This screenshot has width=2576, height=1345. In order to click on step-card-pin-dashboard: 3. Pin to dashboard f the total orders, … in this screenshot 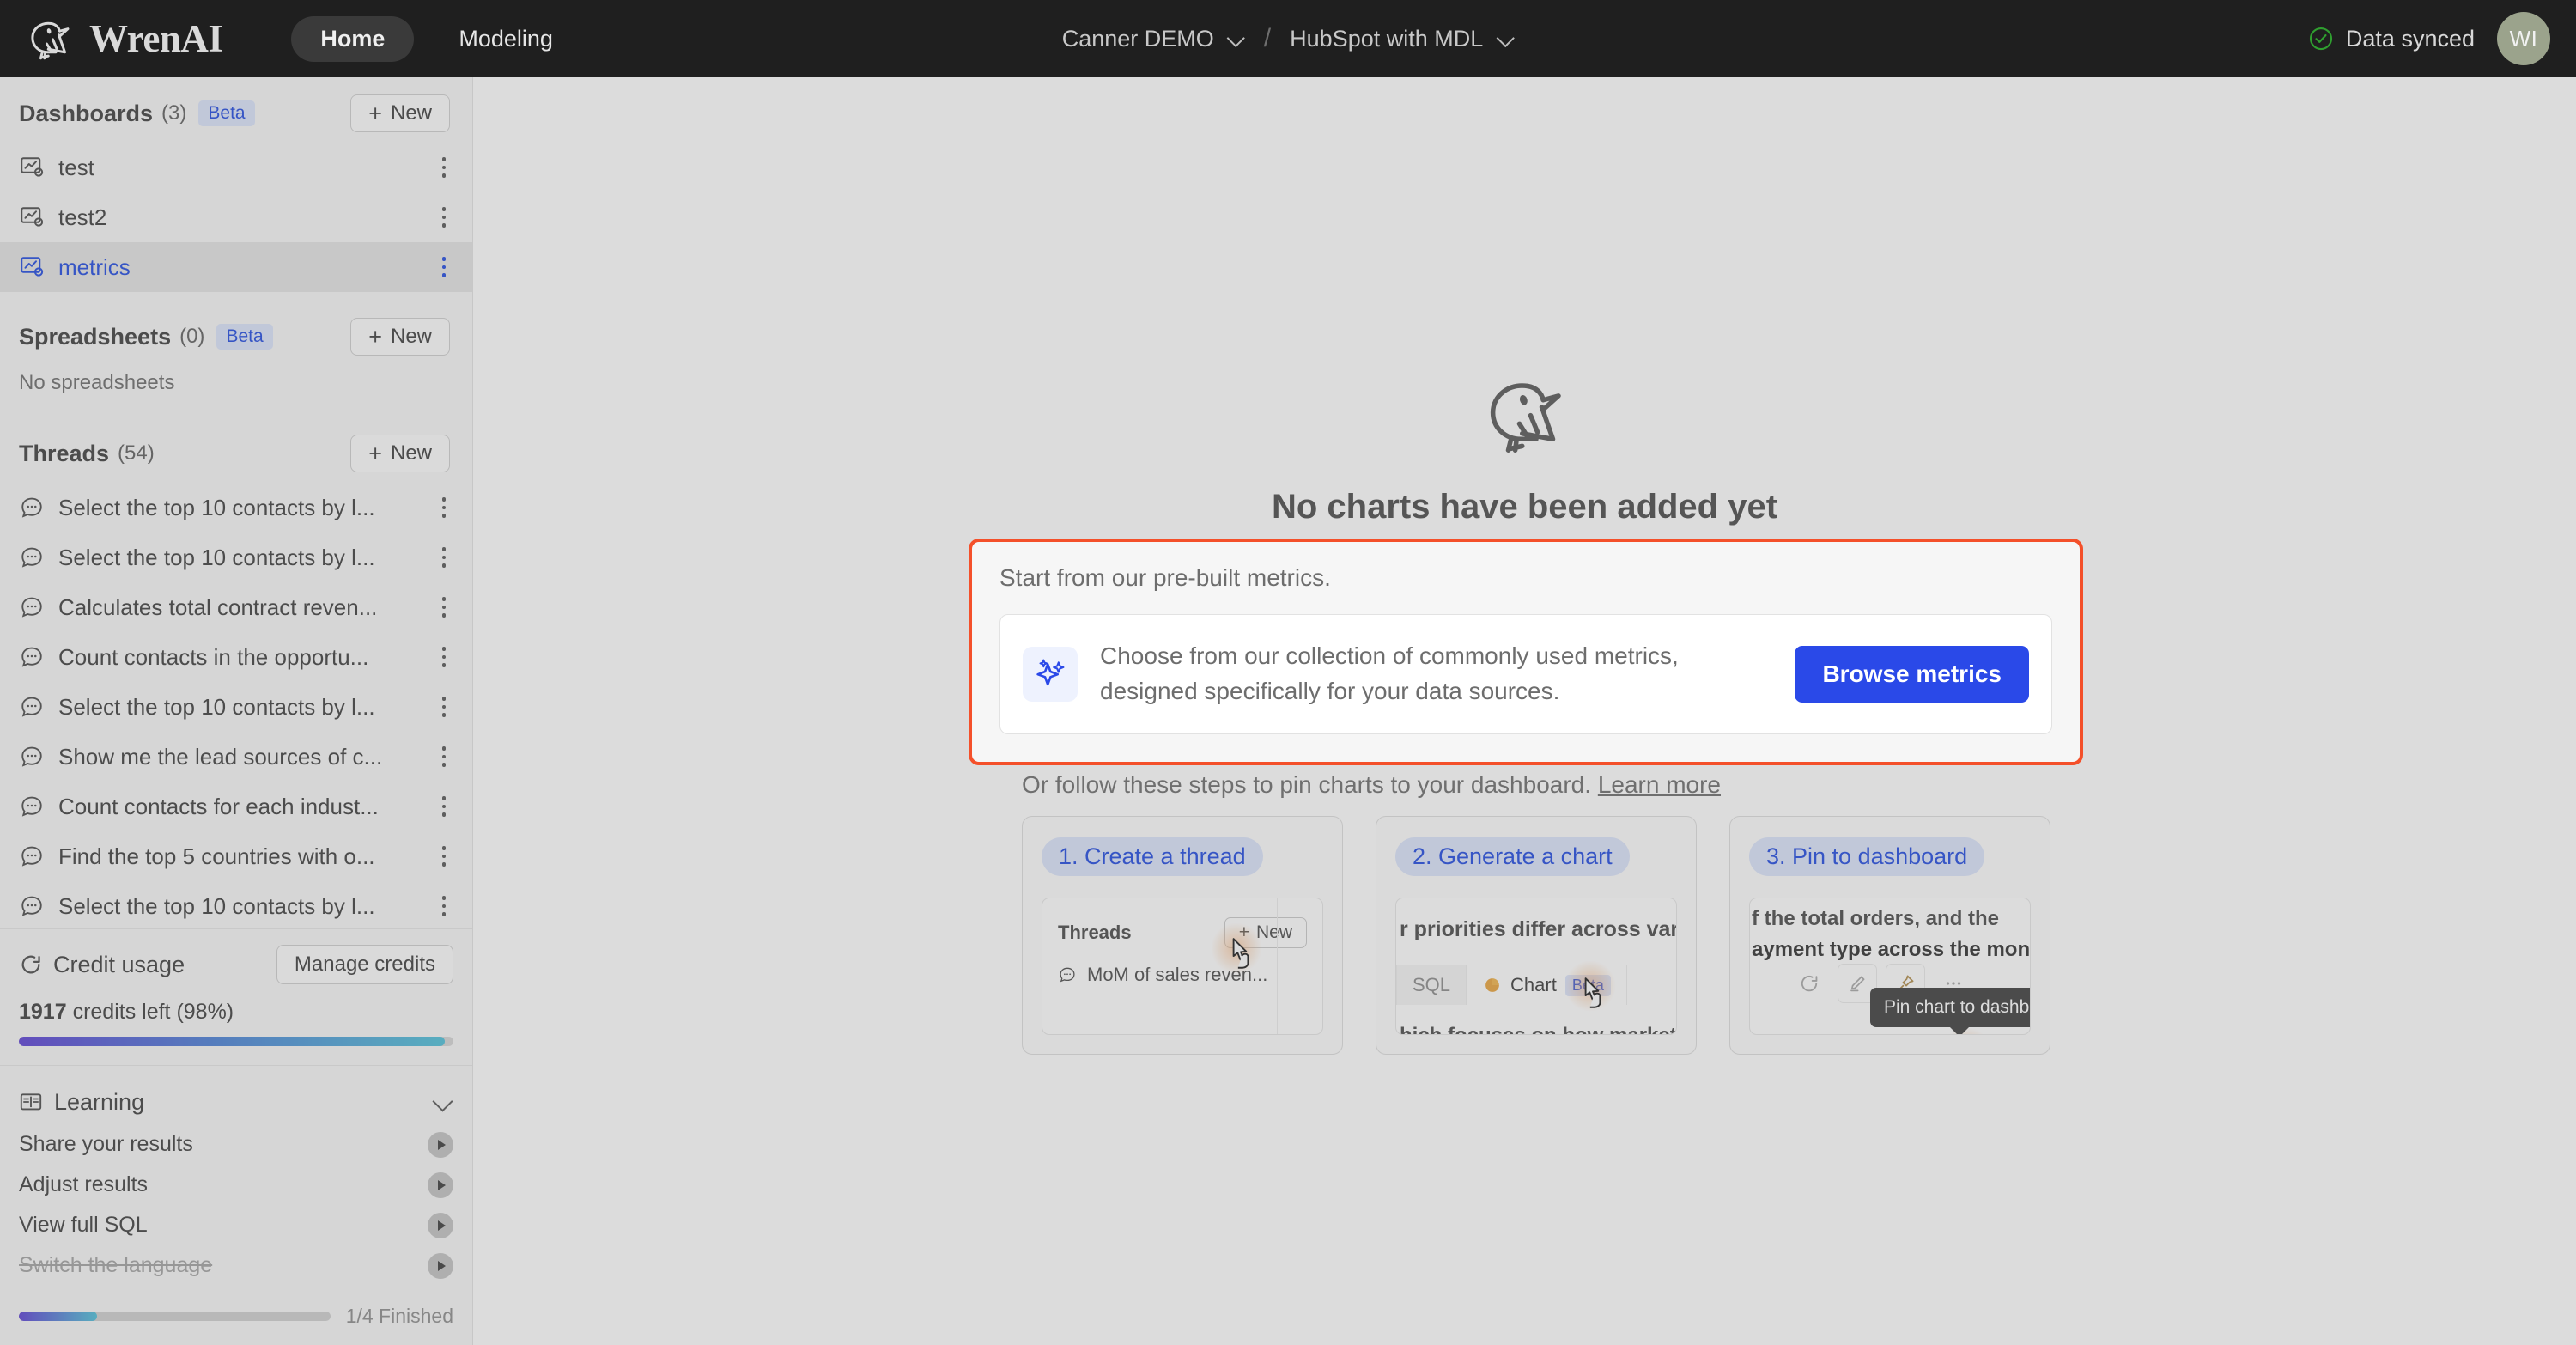, I will do `click(1889, 935)`.